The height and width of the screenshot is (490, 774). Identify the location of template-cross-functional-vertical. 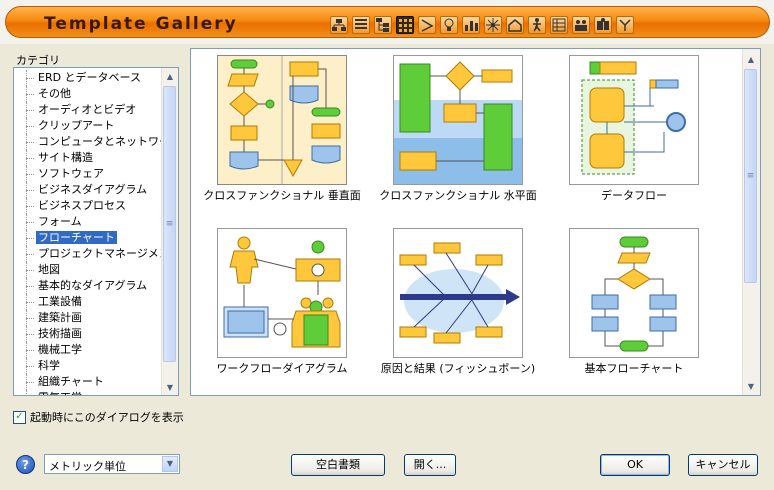
(282, 120).